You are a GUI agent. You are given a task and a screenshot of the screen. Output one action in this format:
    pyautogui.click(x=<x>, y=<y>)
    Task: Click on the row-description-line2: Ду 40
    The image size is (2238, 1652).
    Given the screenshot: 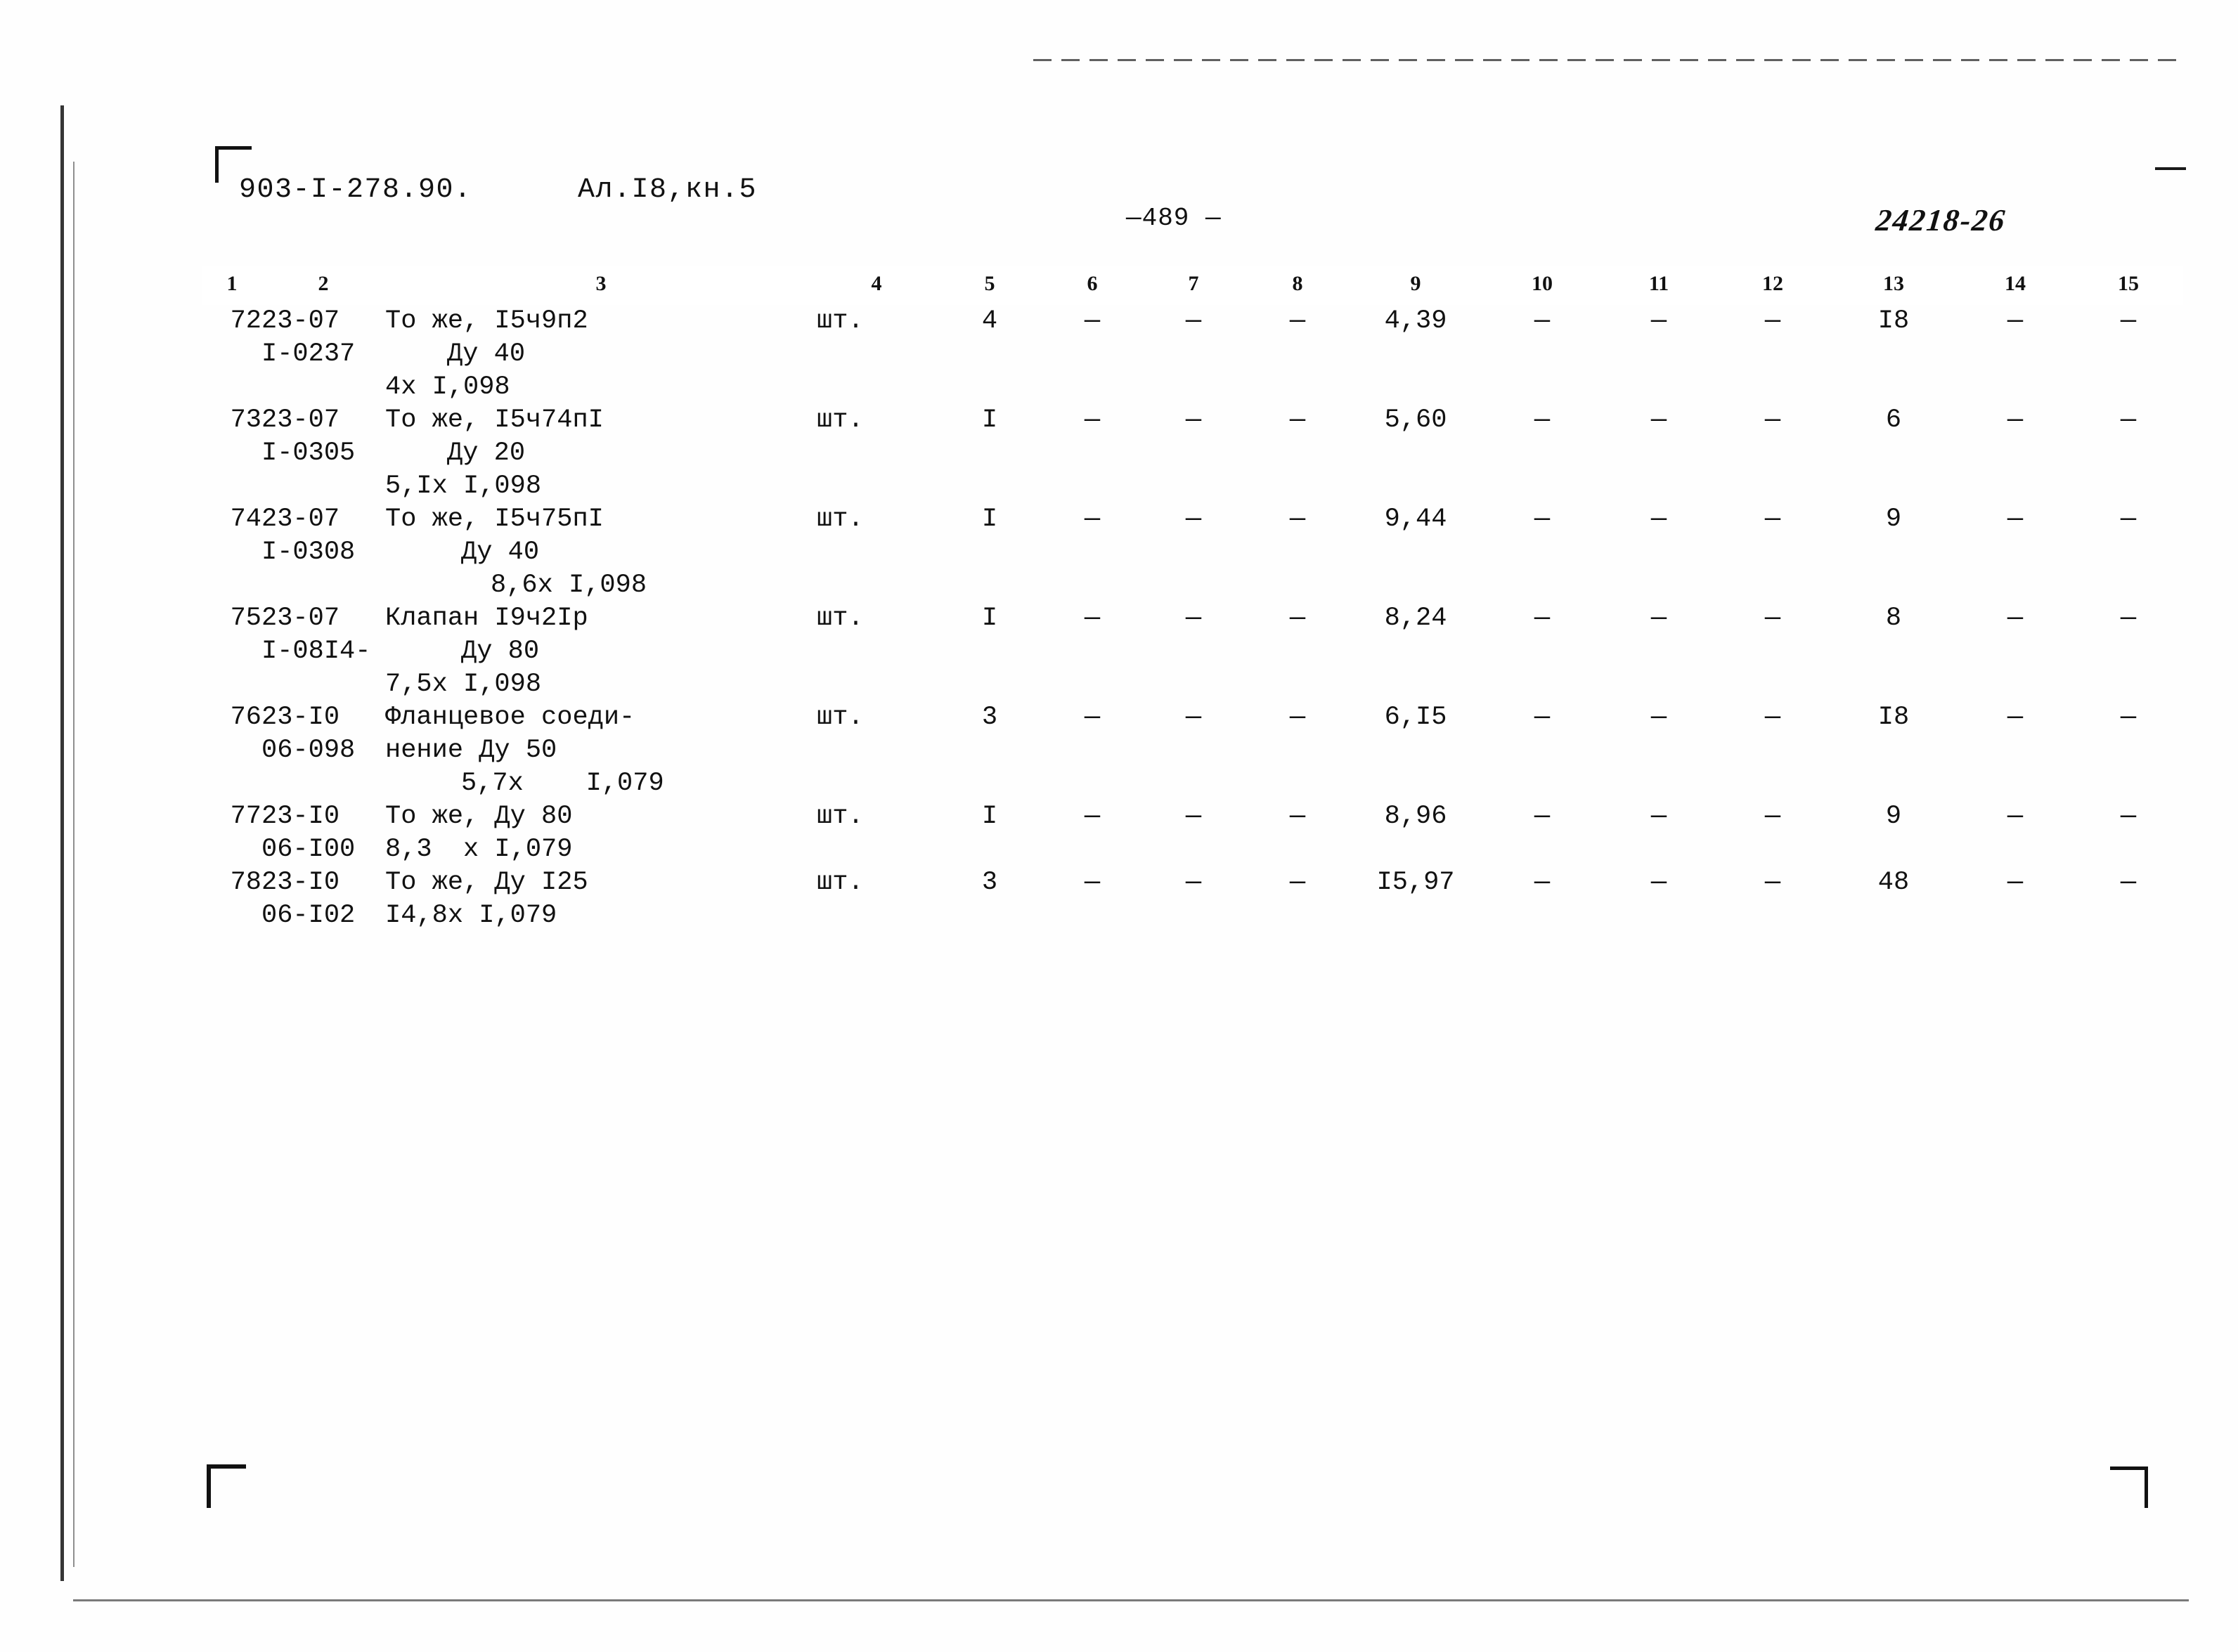 What is the action you would take?
    pyautogui.click(x=486, y=354)
    